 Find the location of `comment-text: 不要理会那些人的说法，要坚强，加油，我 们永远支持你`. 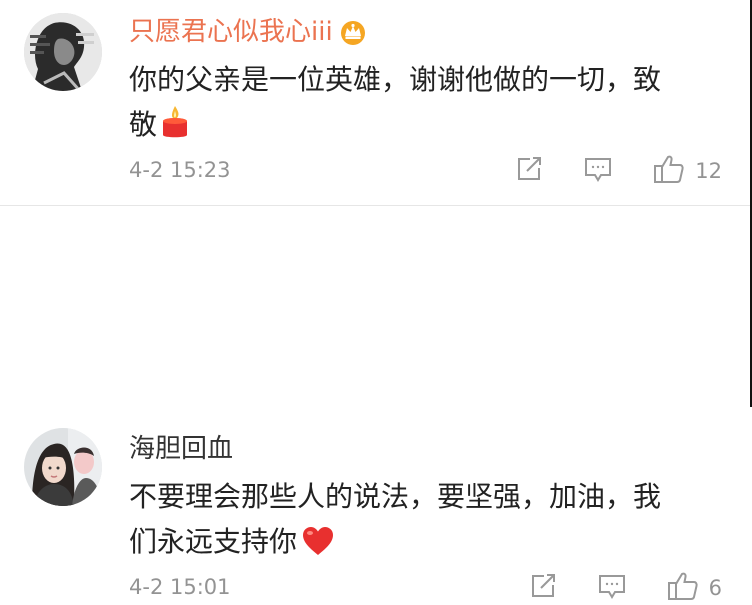

comment-text: 不要理会那些人的说法，要坚强，加油，我 们永远支持你 is located at coordinates (424, 522).